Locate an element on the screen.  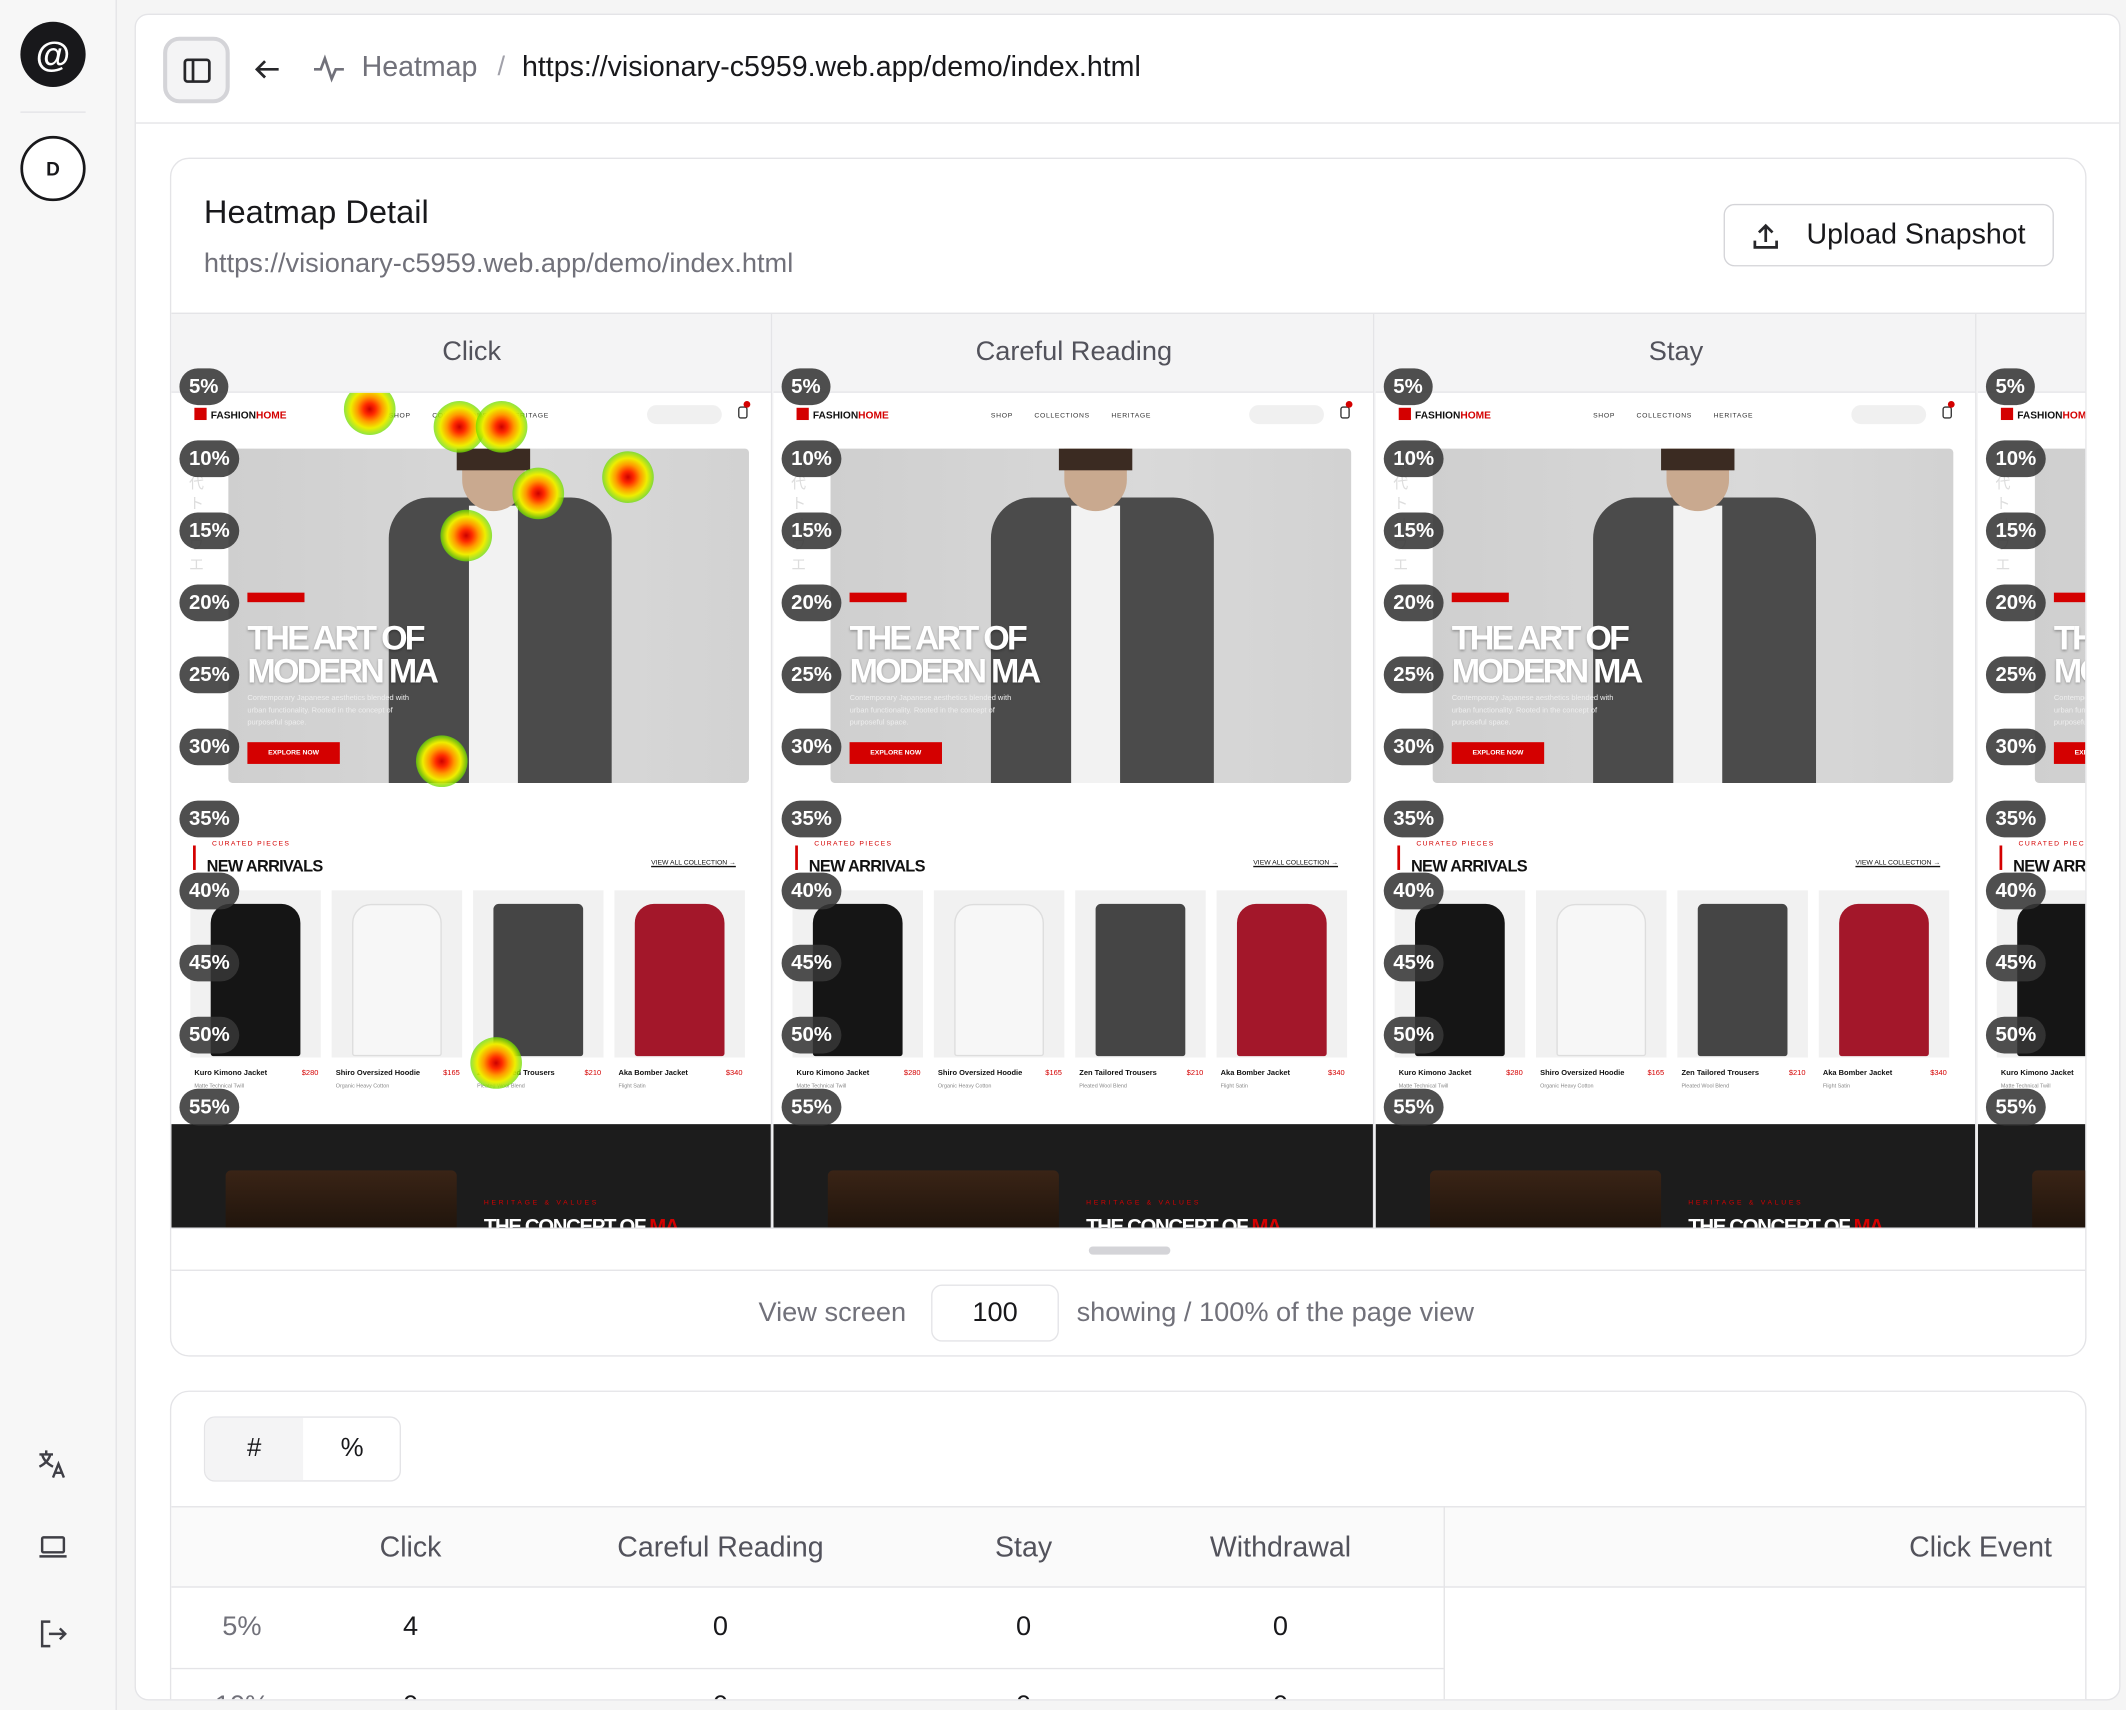
product-price: $210 is located at coordinates (1797, 1073).